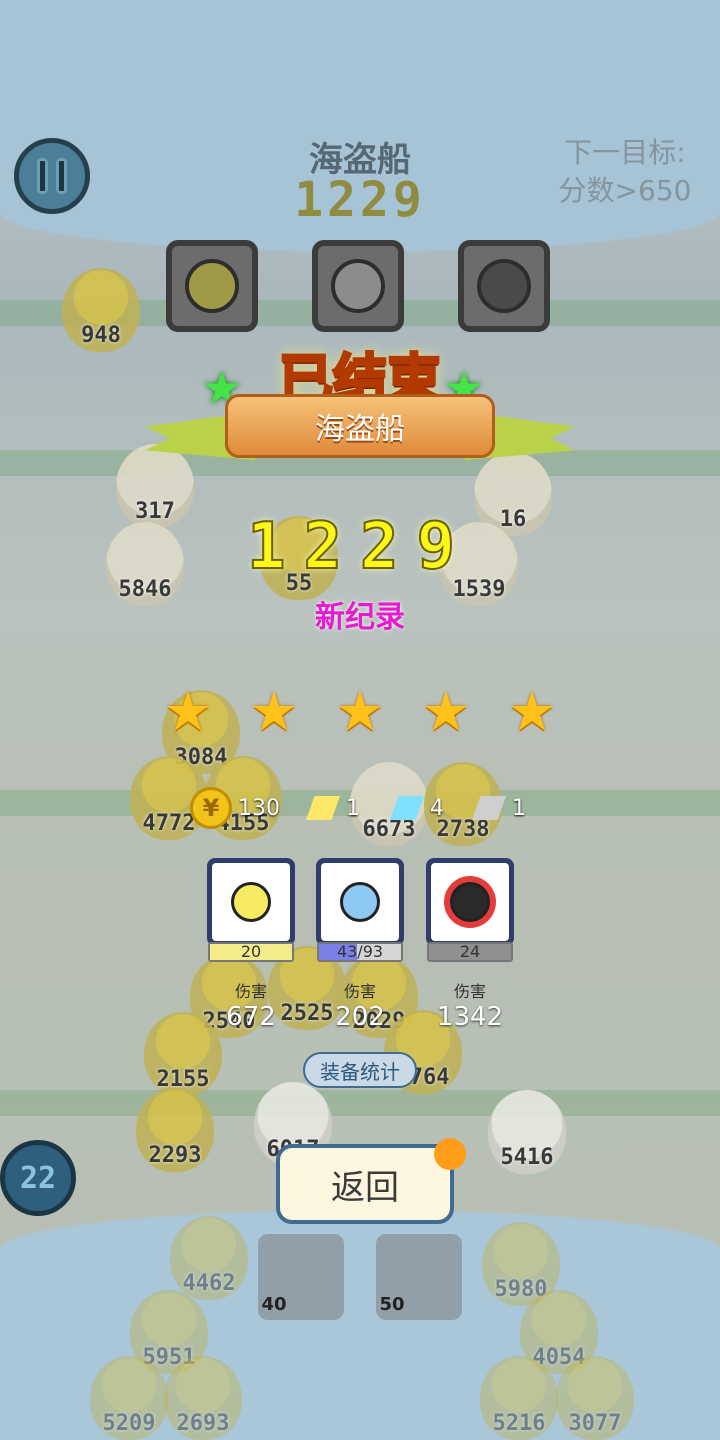 The image size is (720, 1440). I want to click on equipment-2-damage: 202, so click(360, 1017).